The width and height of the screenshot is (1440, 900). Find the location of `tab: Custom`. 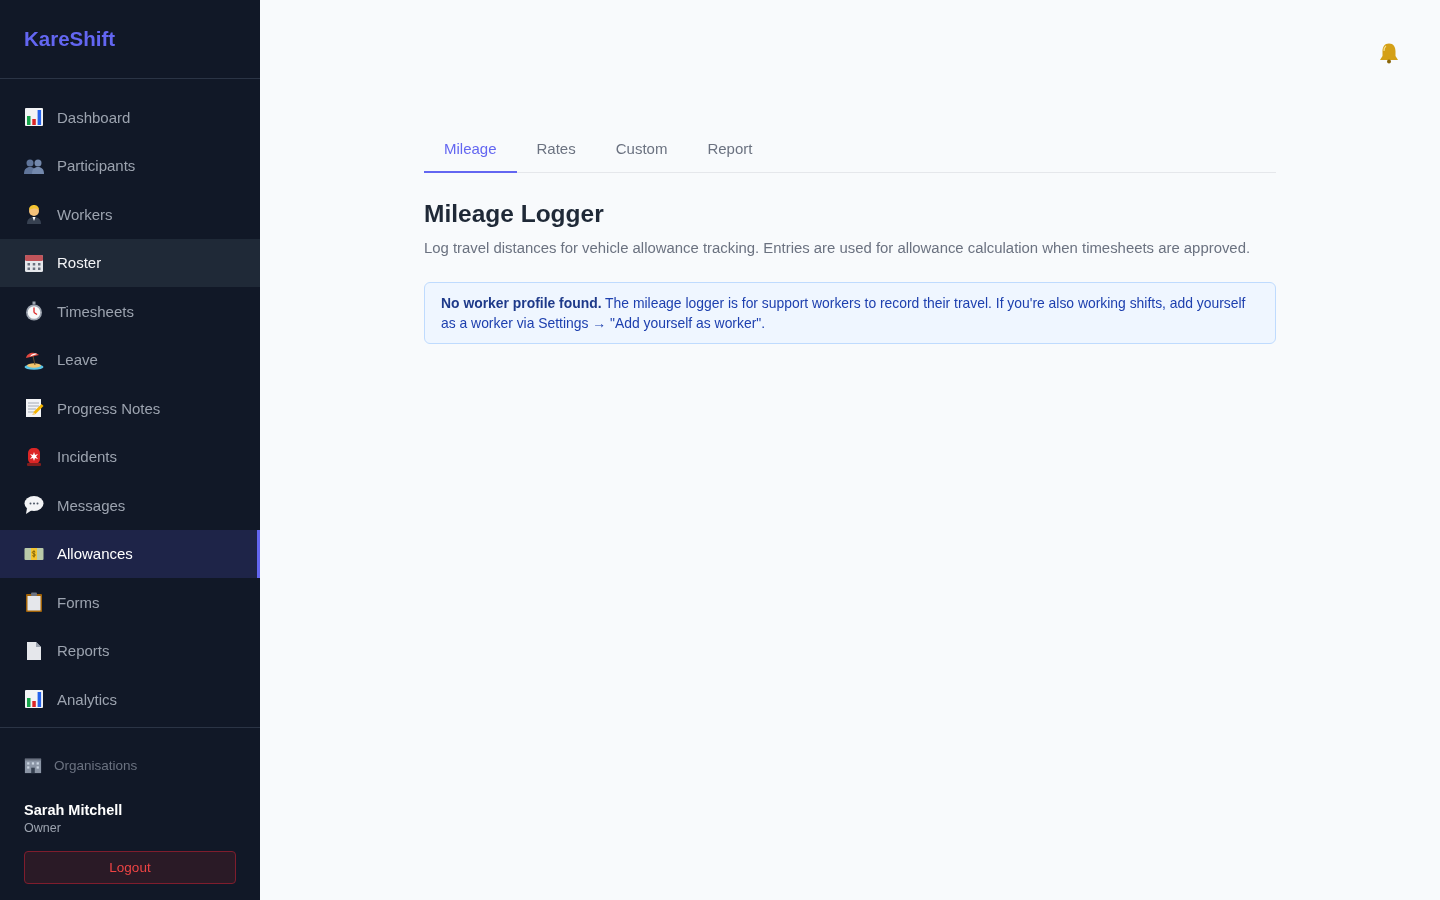

tab: Custom is located at coordinates (641, 150).